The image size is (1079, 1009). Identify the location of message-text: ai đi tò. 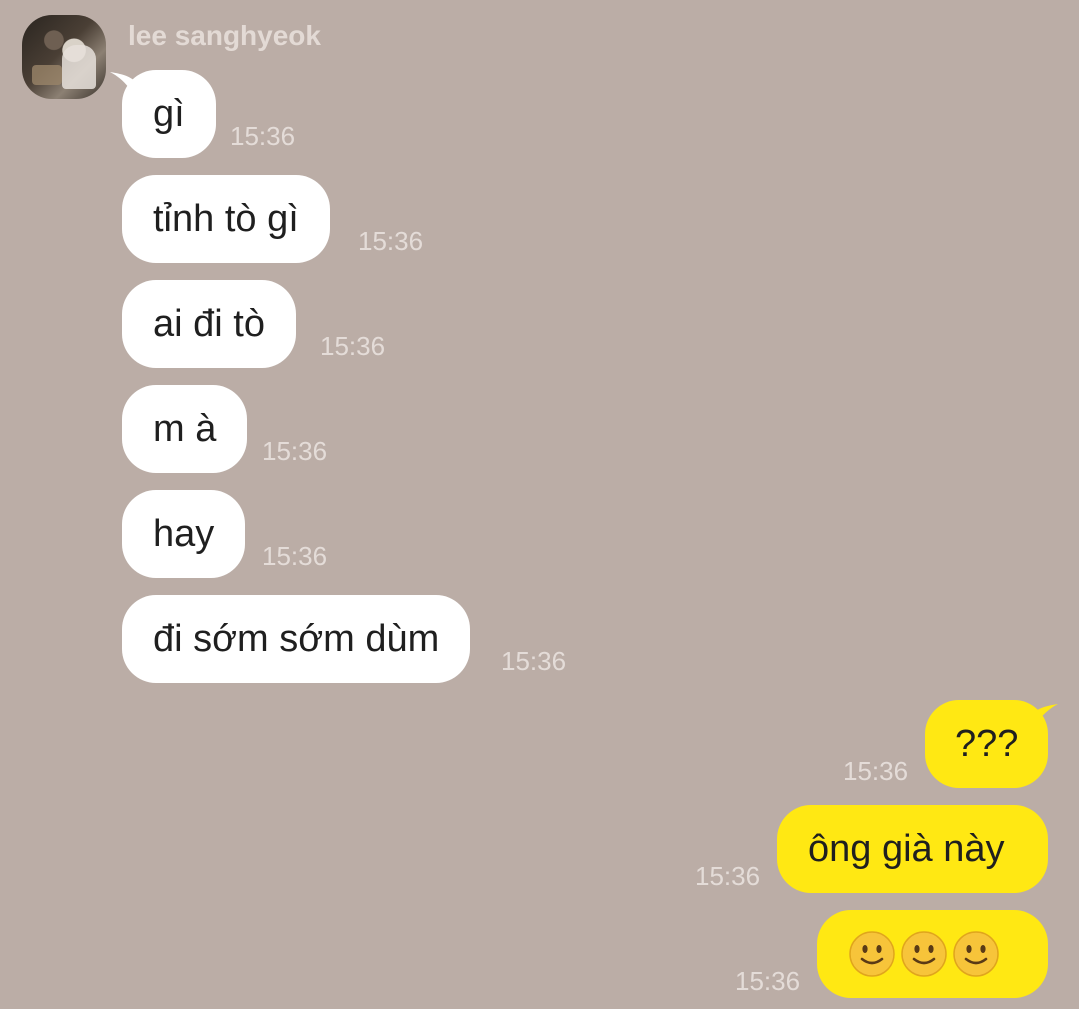
(209, 323).